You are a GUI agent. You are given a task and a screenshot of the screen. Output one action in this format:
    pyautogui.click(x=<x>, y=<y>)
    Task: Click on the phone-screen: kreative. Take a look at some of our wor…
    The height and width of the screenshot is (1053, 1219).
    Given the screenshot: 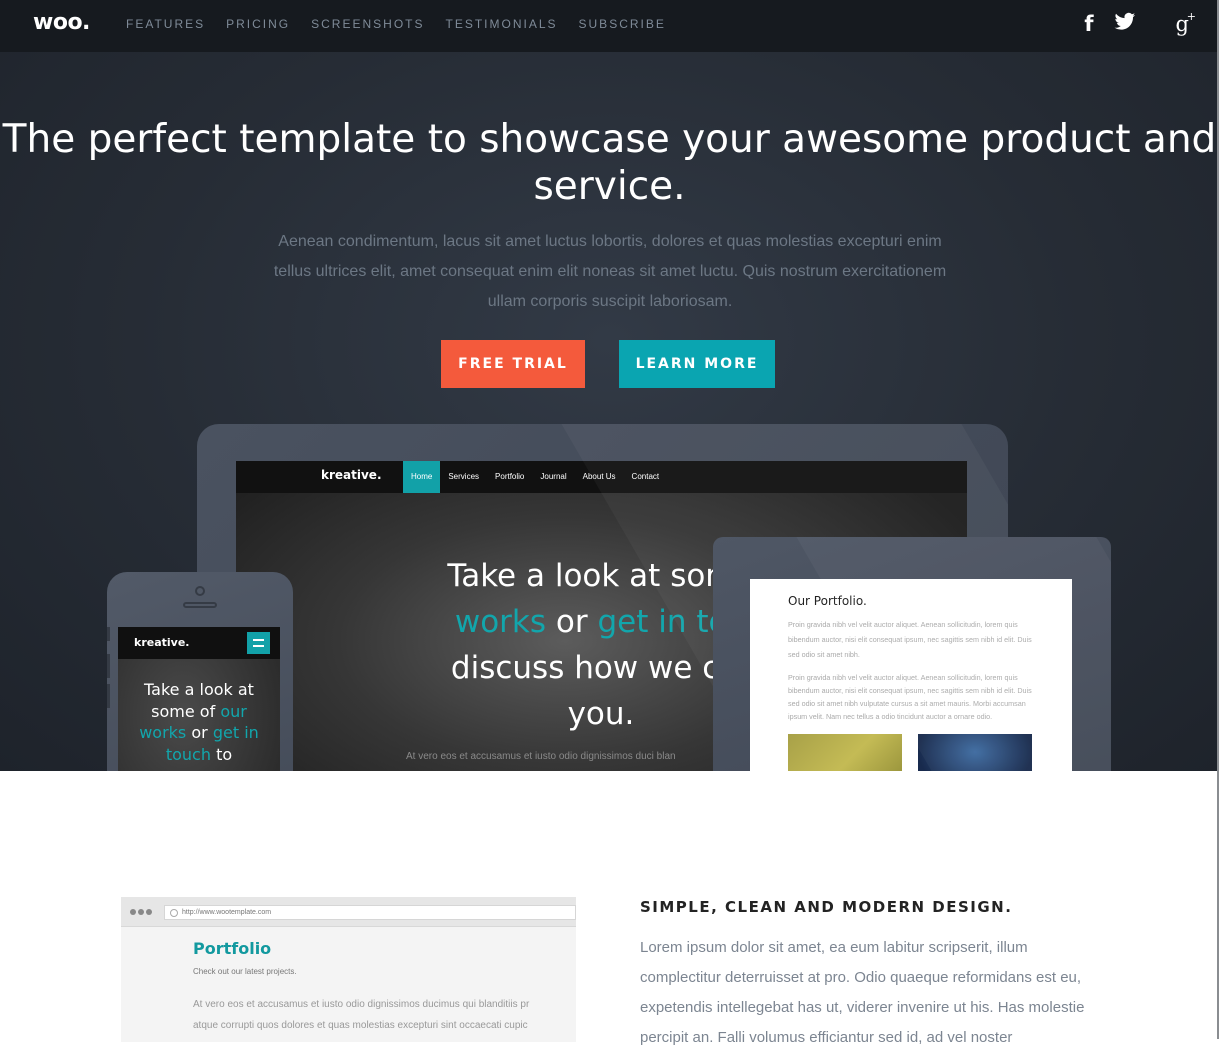 What is the action you would take?
    pyautogui.click(x=199, y=699)
    